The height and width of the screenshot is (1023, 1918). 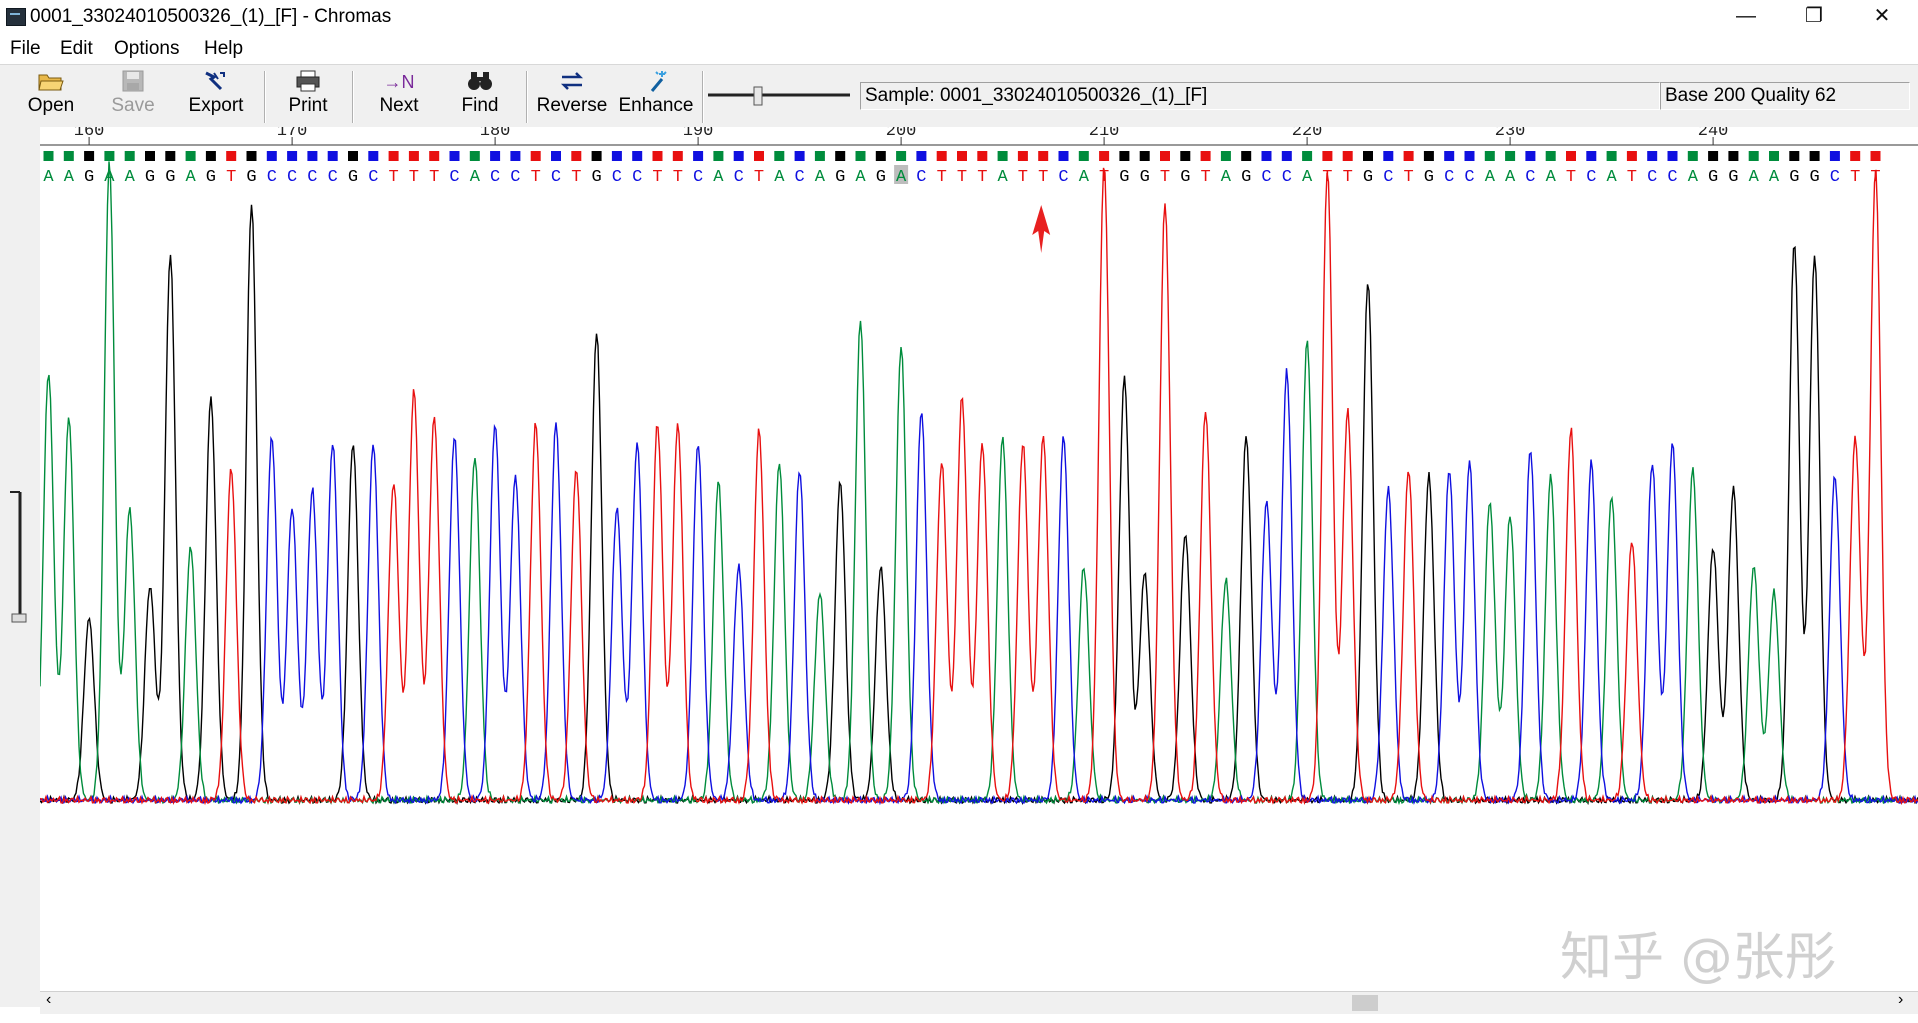 I want to click on zoom-slider, so click(x=779, y=96).